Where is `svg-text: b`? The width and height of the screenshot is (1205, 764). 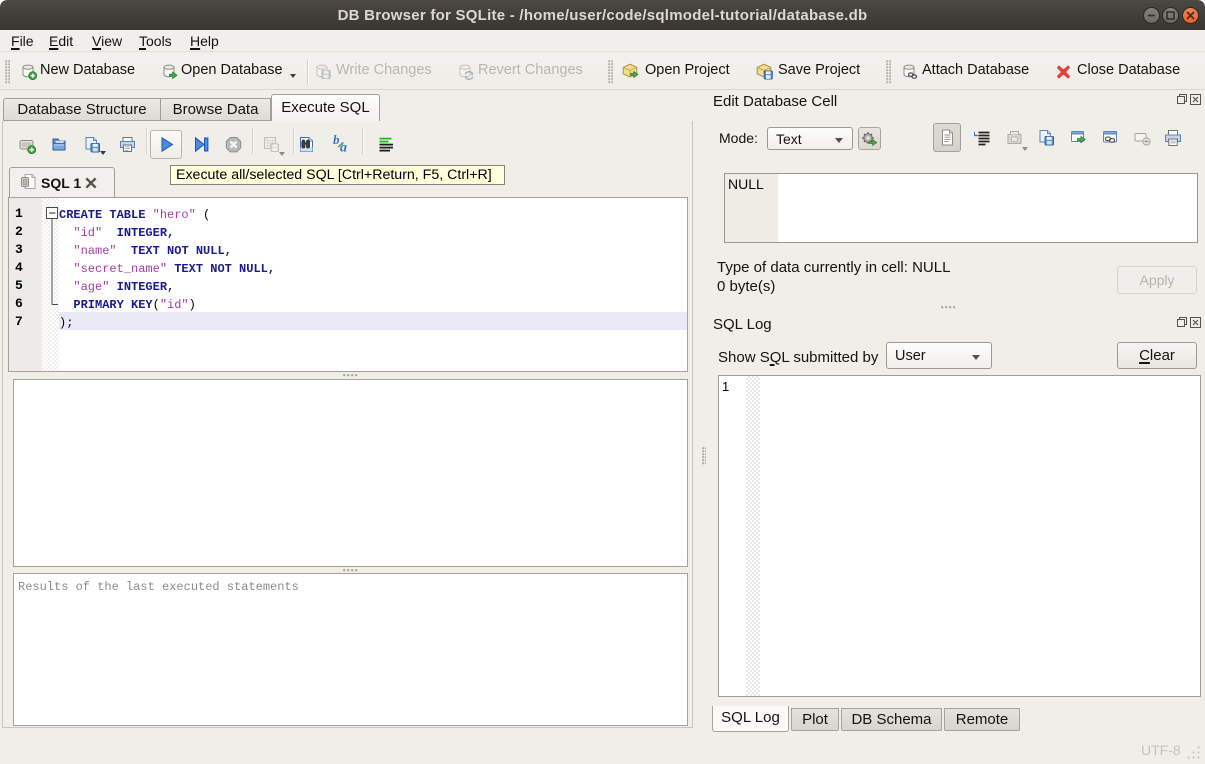
svg-text: b is located at coordinates (336, 141).